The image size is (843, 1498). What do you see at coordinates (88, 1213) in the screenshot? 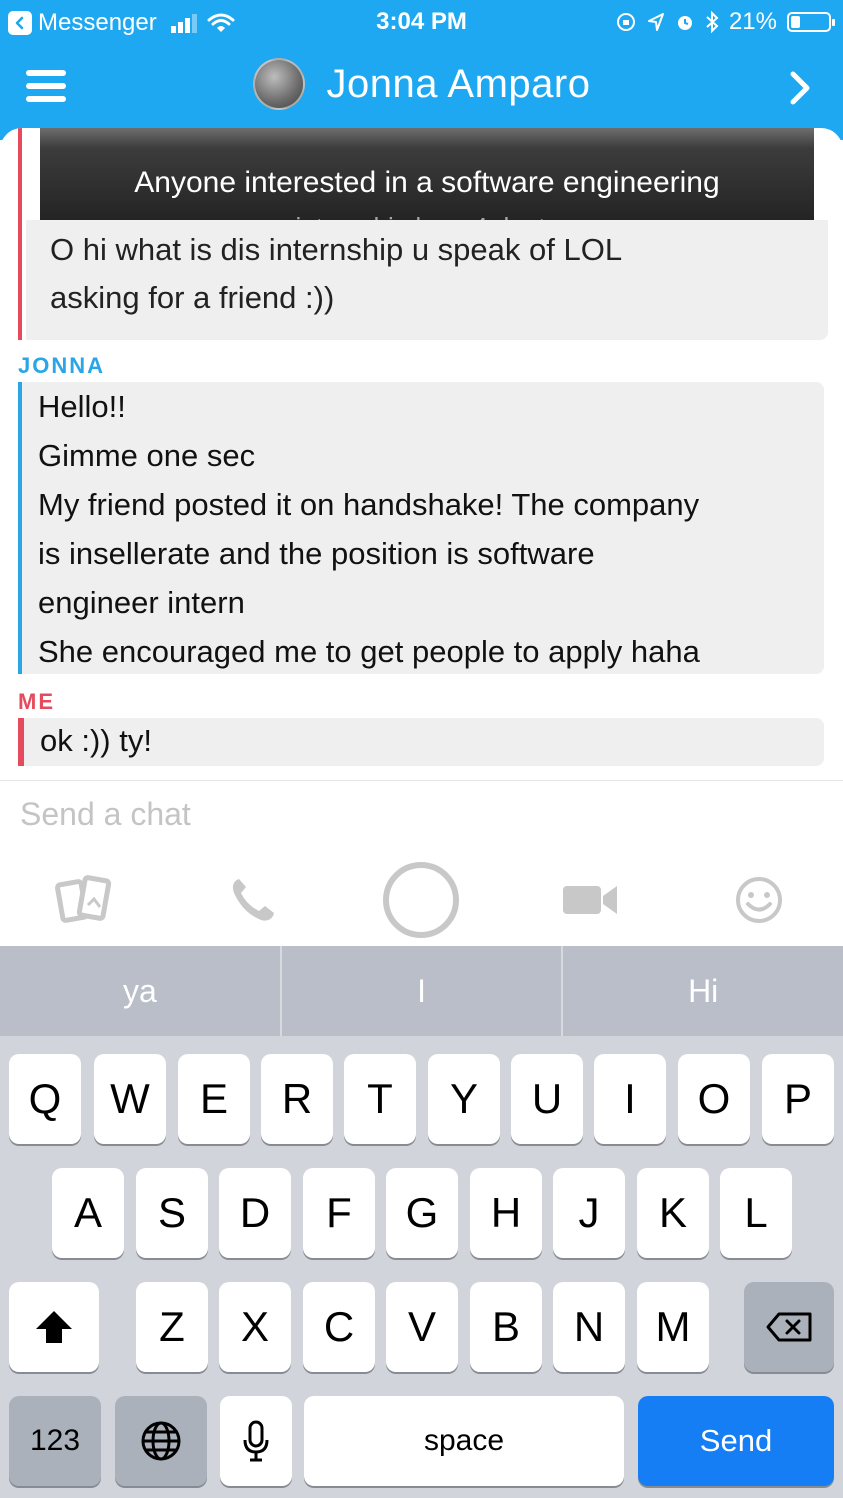
I see `key-a: A` at bounding box center [88, 1213].